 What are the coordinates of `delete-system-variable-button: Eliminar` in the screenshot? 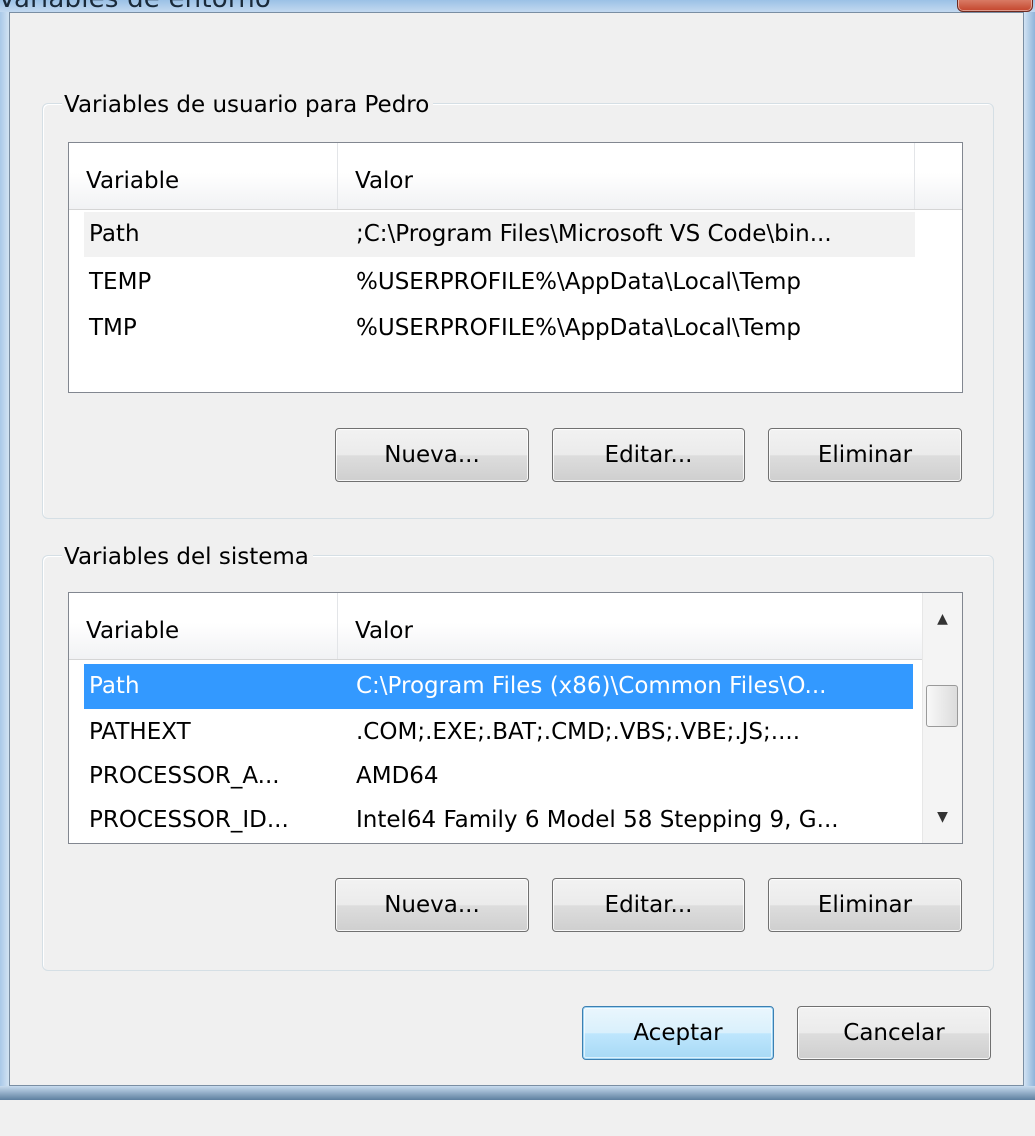 It's located at (865, 905).